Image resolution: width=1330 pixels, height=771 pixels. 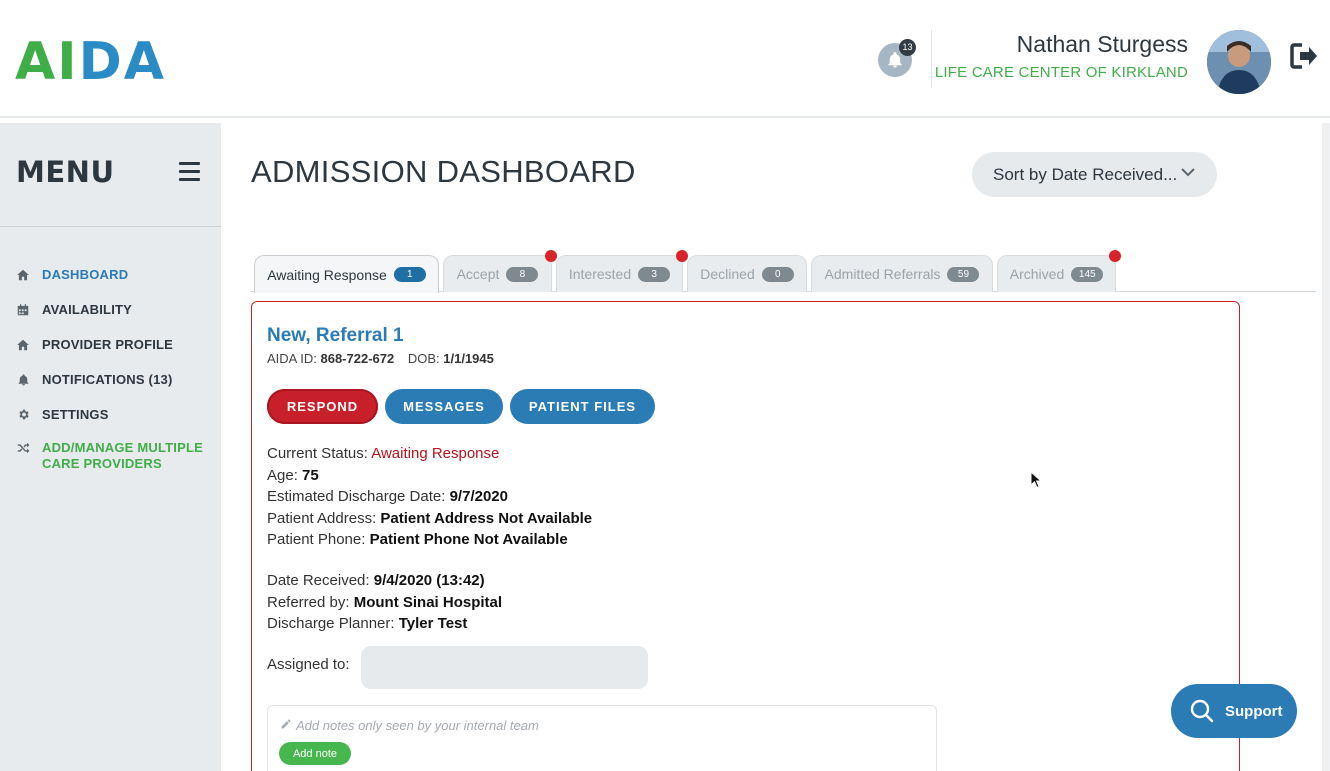 What do you see at coordinates (23, 310) in the screenshot?
I see `calendar-icon` at bounding box center [23, 310].